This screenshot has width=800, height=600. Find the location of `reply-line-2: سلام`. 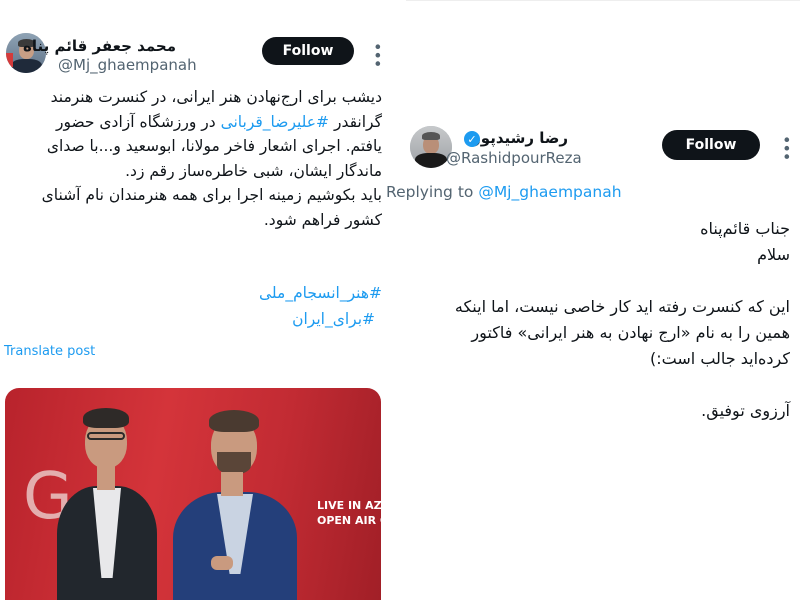

reply-line-2: سلام is located at coordinates (773, 254).